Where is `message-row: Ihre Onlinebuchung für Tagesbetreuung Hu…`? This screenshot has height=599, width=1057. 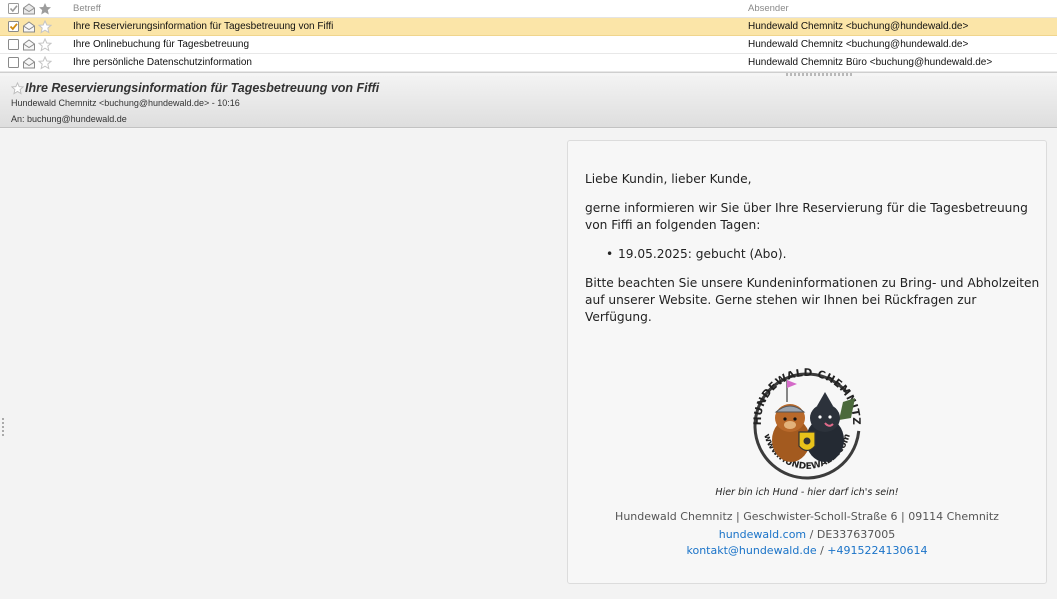 message-row: Ihre Onlinebuchung für Tagesbetreuung Hu… is located at coordinates (528, 45).